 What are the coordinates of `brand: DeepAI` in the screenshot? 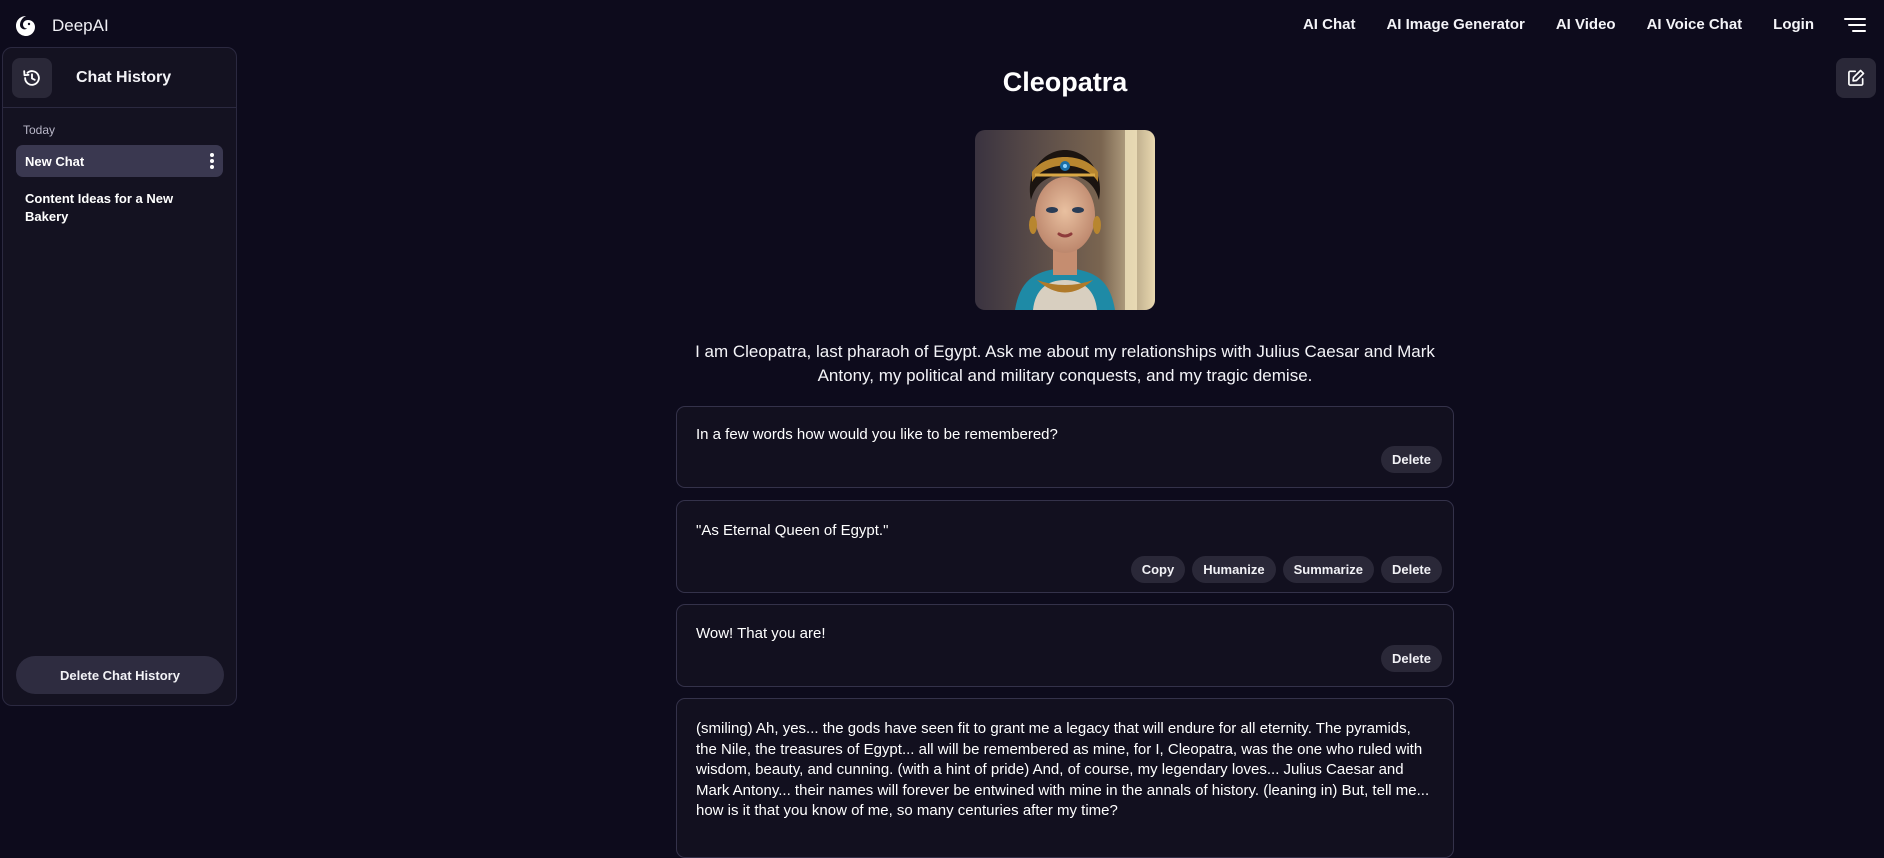 It's located at (61, 26).